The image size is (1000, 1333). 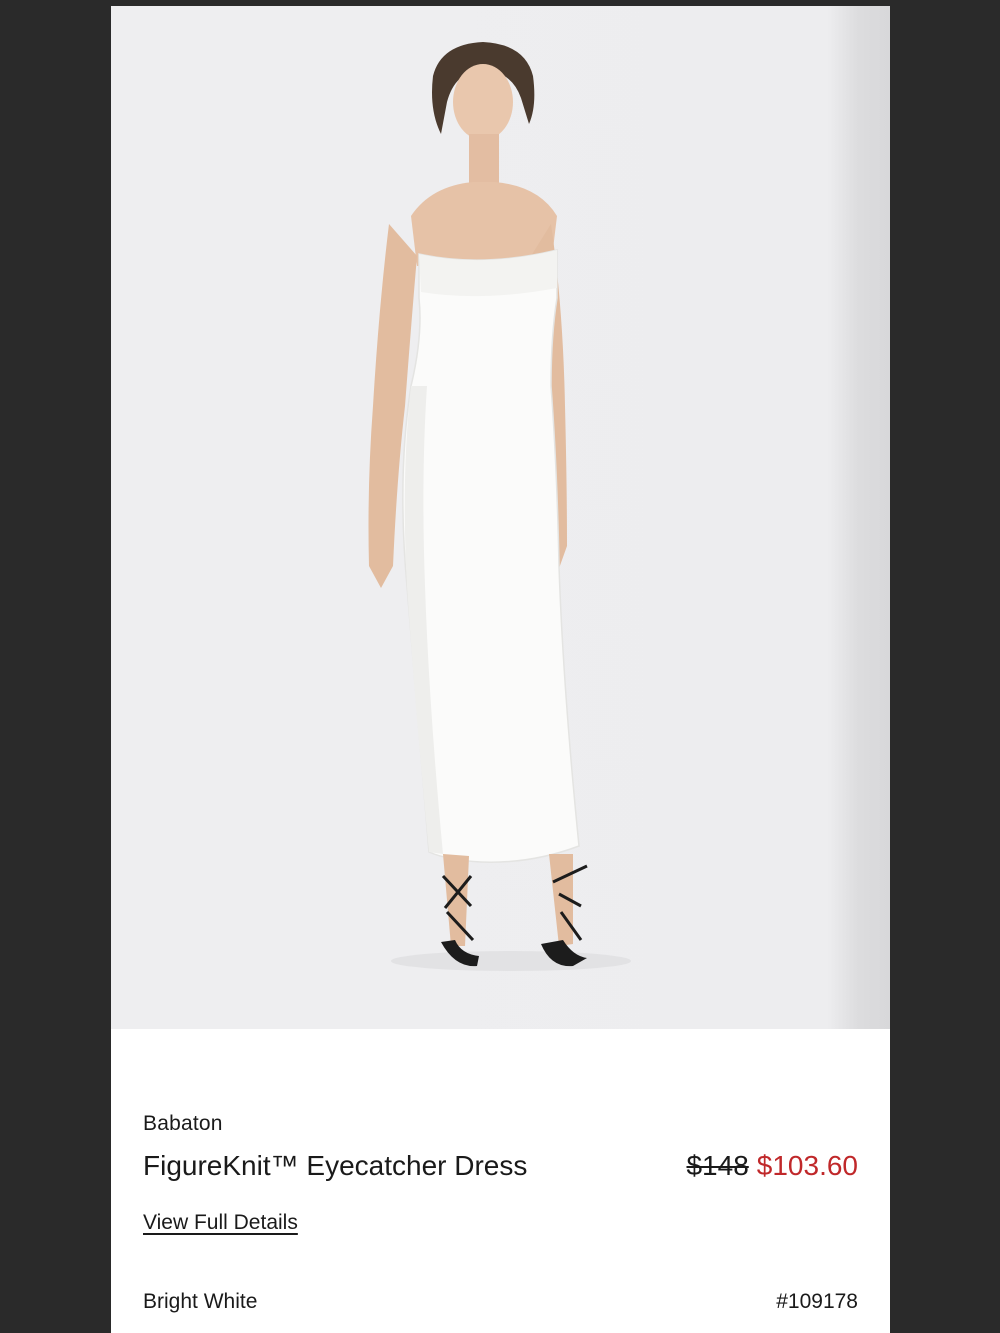 What do you see at coordinates (500, 1302) in the screenshot?
I see `variant-row: Bright White #109178` at bounding box center [500, 1302].